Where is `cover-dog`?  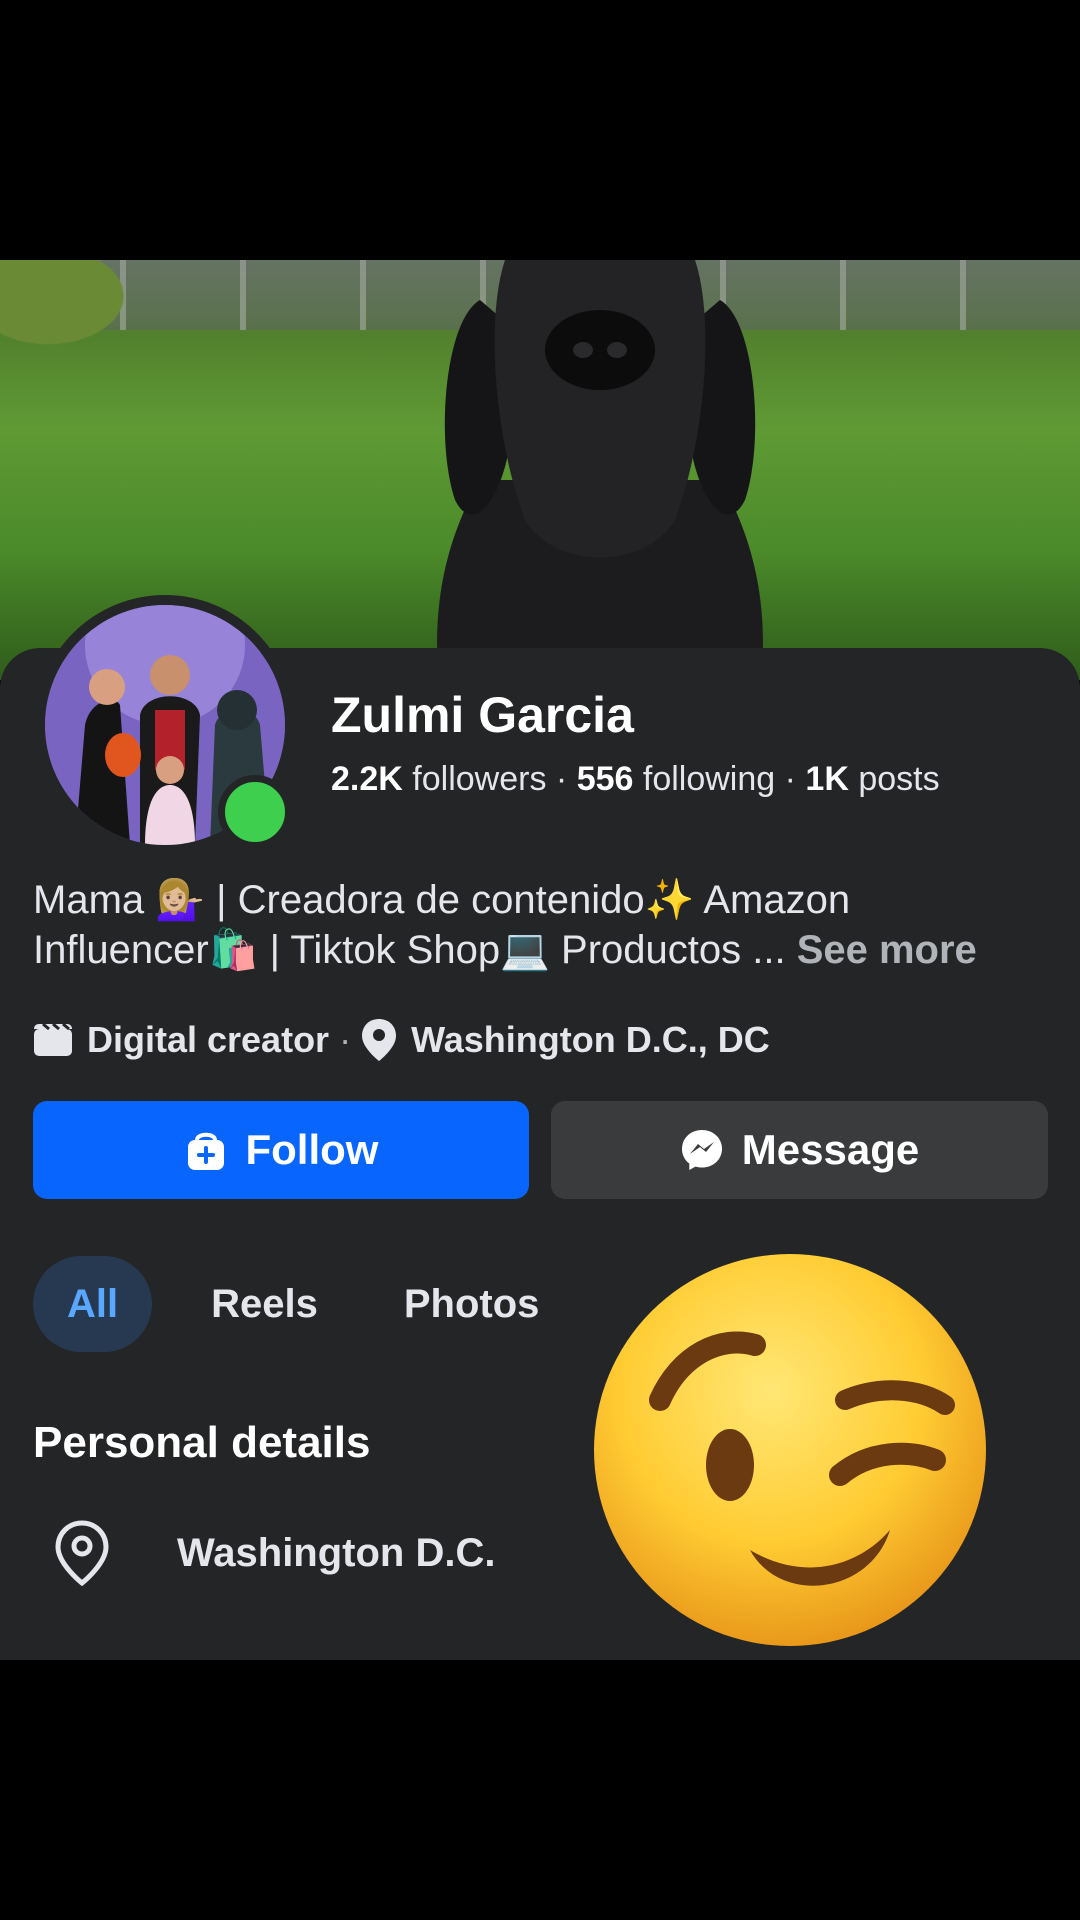
cover-dog is located at coordinates (600, 470).